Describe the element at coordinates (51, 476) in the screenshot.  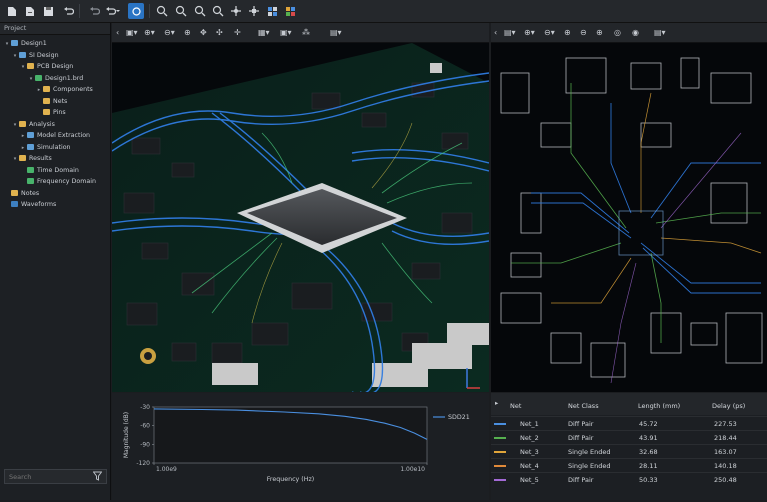
I see `search-input` at that location.